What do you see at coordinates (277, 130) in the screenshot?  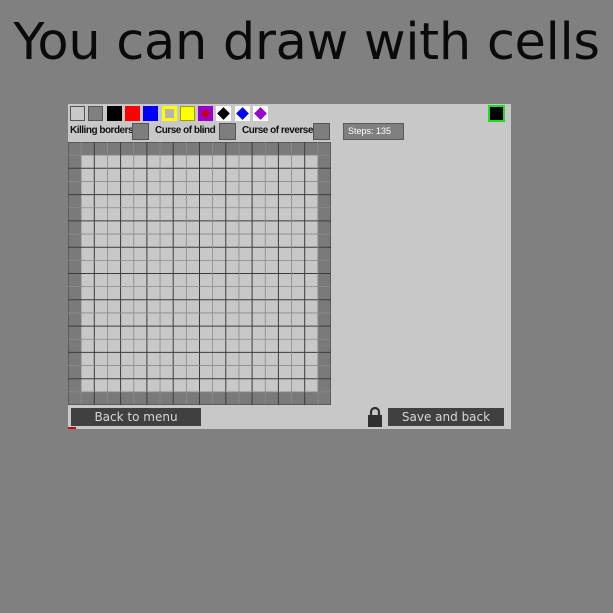 I see `curse-of-reverse-label: Curse of reverse` at bounding box center [277, 130].